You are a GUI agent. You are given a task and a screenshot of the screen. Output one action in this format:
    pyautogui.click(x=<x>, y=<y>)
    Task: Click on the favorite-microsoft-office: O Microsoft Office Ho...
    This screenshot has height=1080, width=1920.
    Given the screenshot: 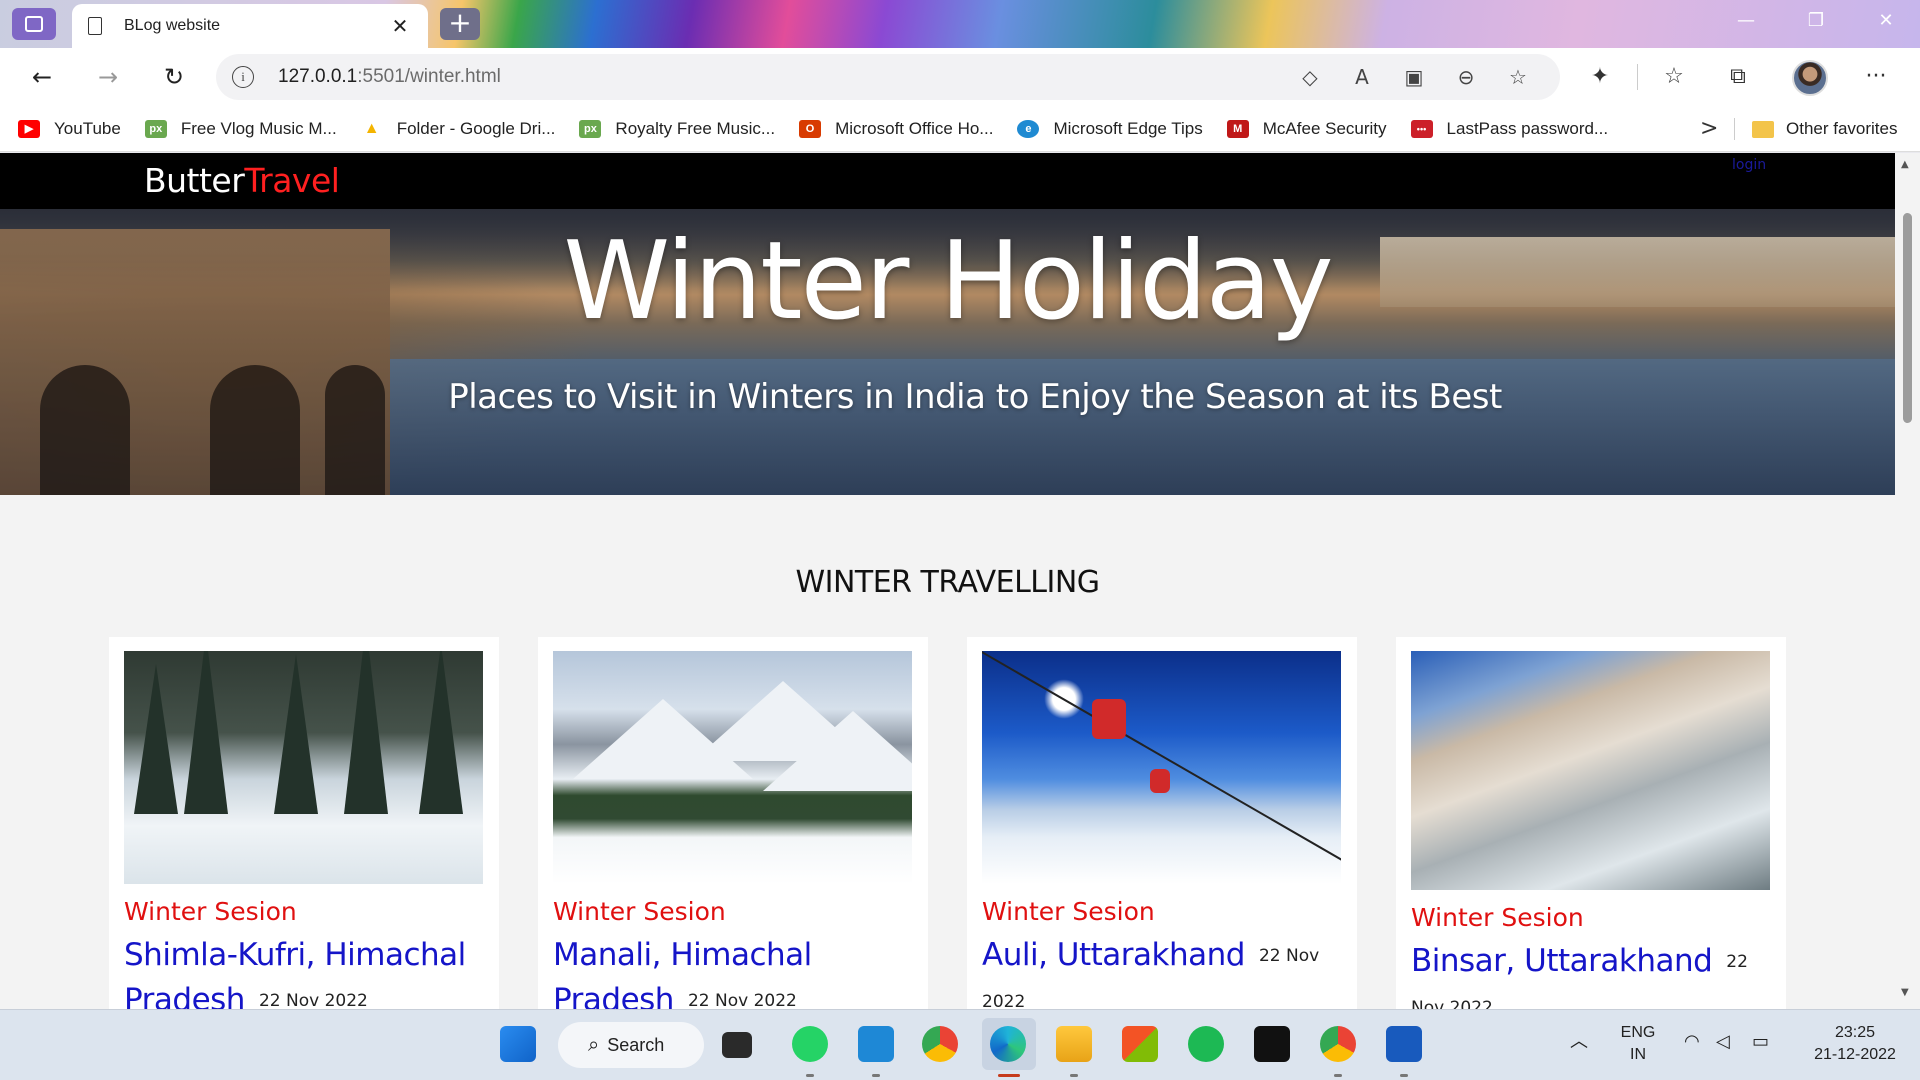 What is the action you would take?
    pyautogui.click(x=896, y=129)
    